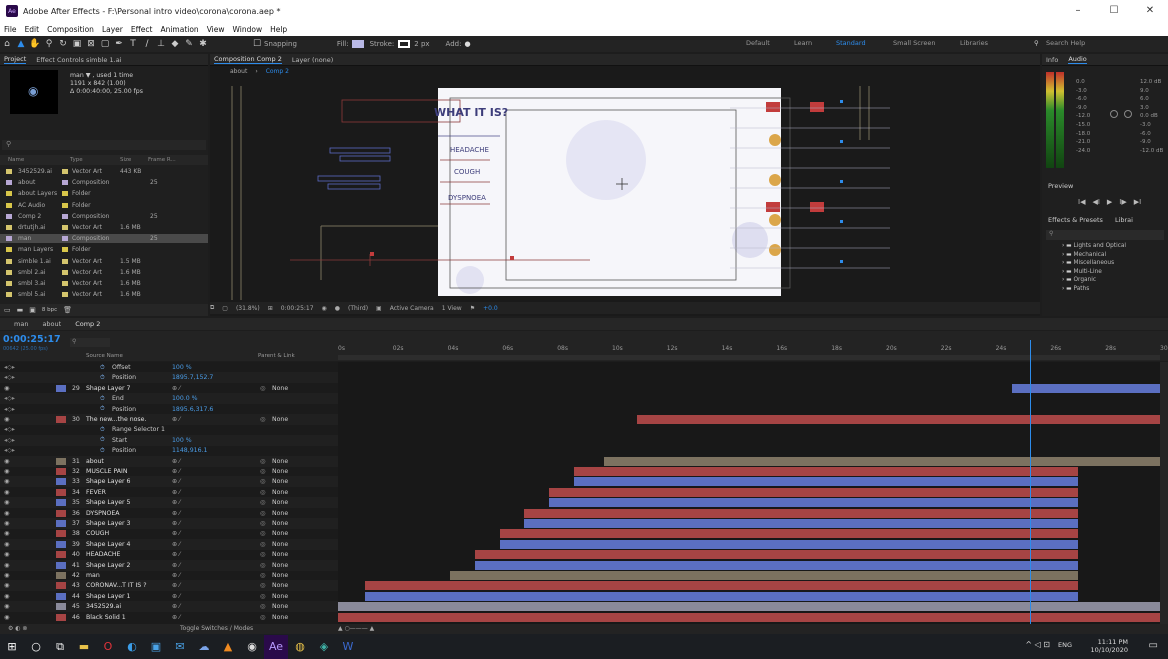 This screenshot has height=659, width=1168. I want to click on workspace-default: Default, so click(758, 43).